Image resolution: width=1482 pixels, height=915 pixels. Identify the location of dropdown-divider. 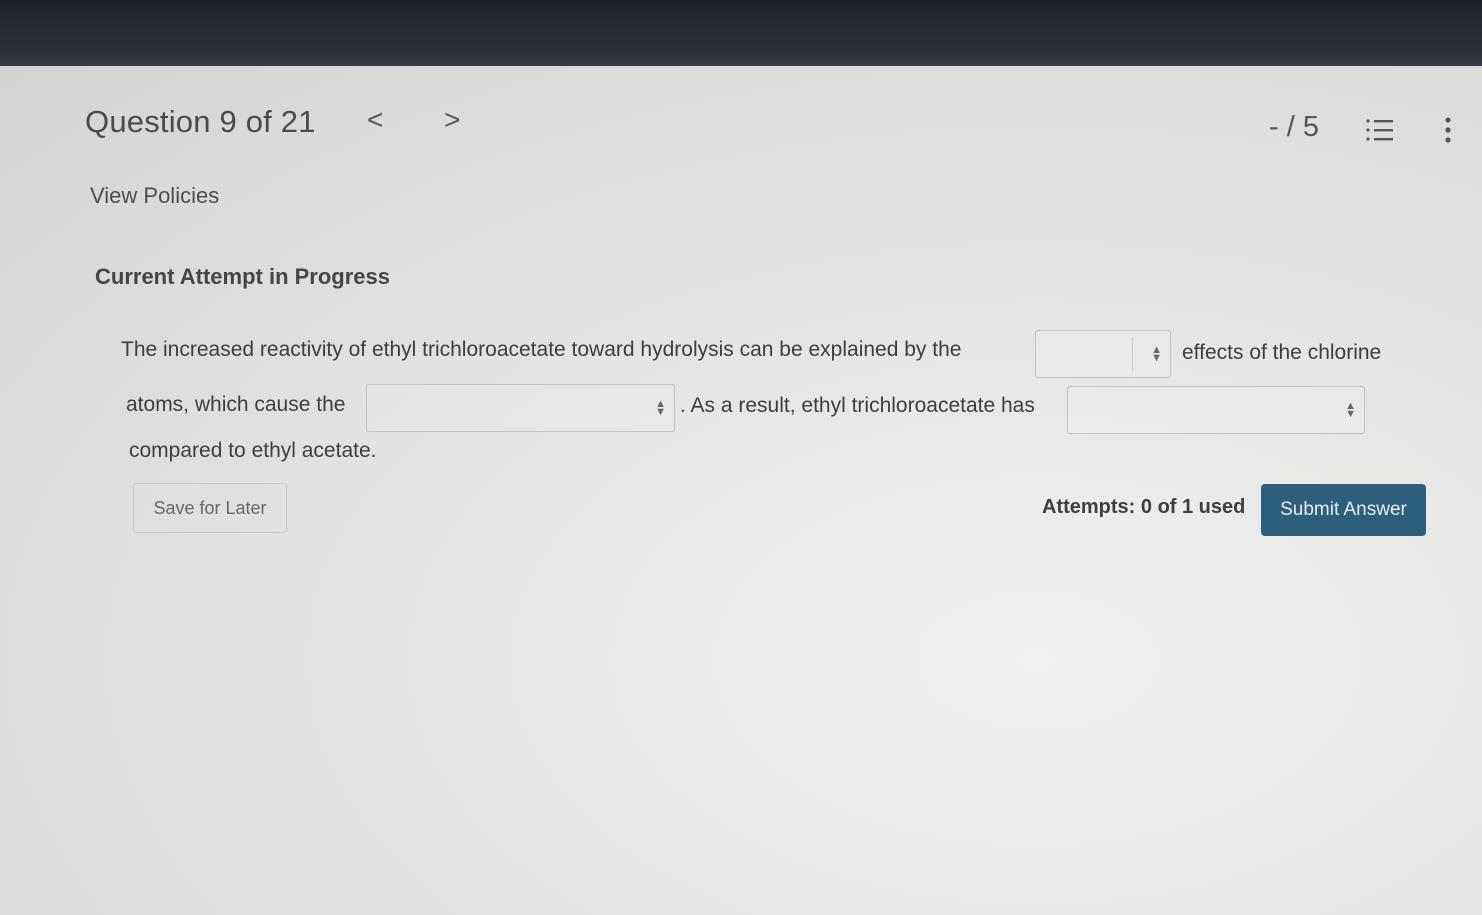
(1132, 354).